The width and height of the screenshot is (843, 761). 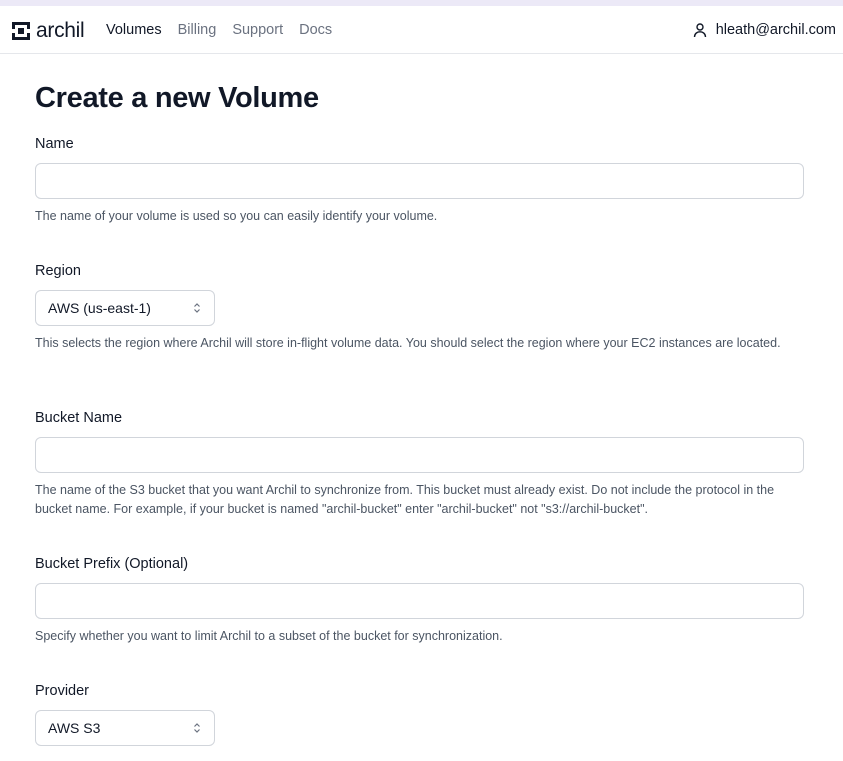 I want to click on archil-logo-icon, so click(x=21, y=31).